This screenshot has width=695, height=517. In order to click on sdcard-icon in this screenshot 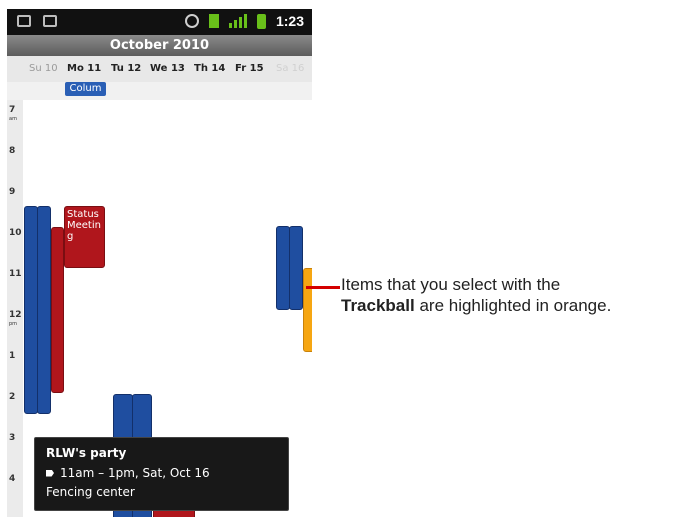, I will do `click(50, 21)`.